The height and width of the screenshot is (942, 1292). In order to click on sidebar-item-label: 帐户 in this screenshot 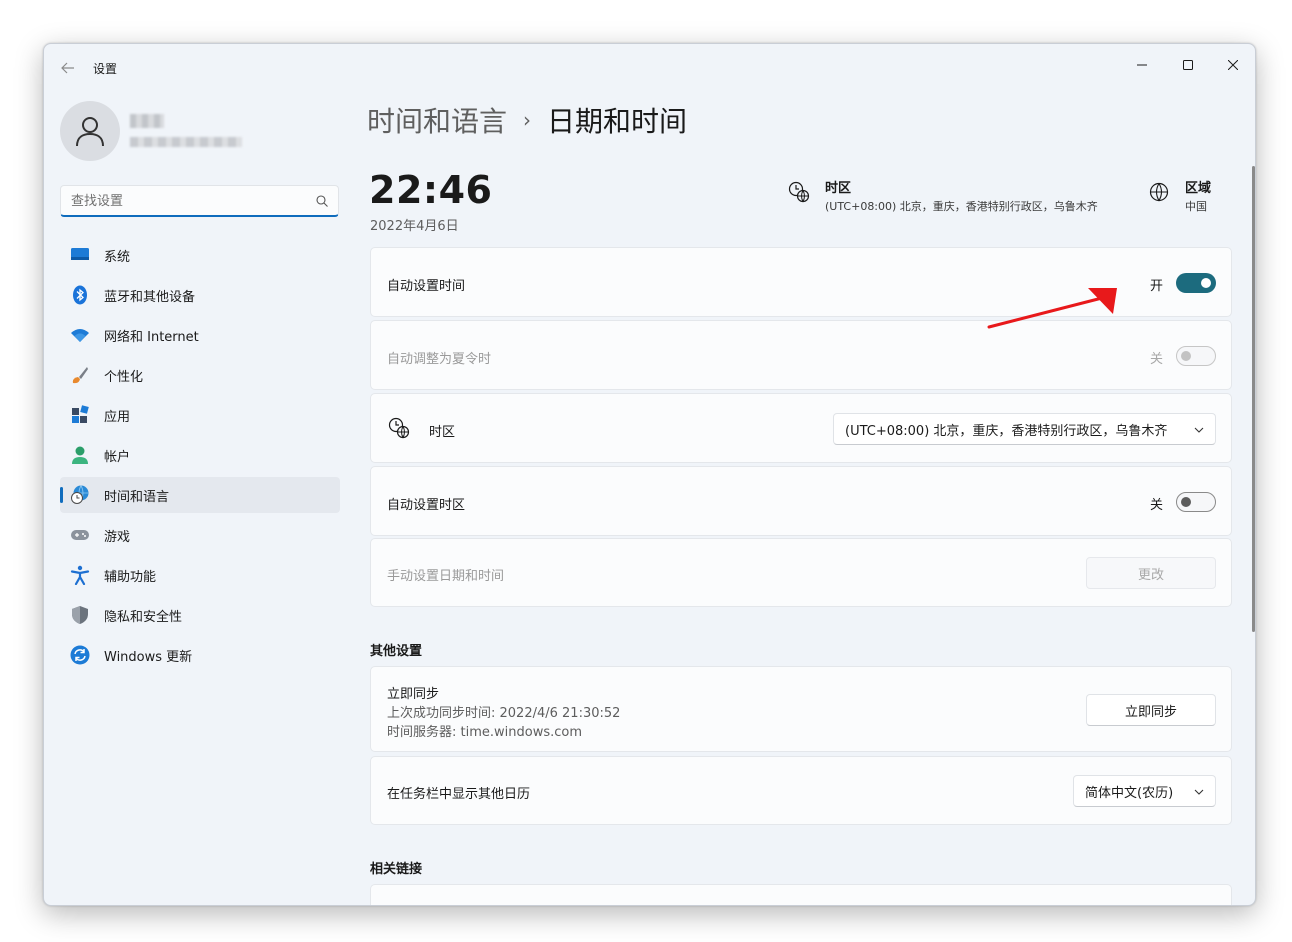, I will do `click(117, 457)`.